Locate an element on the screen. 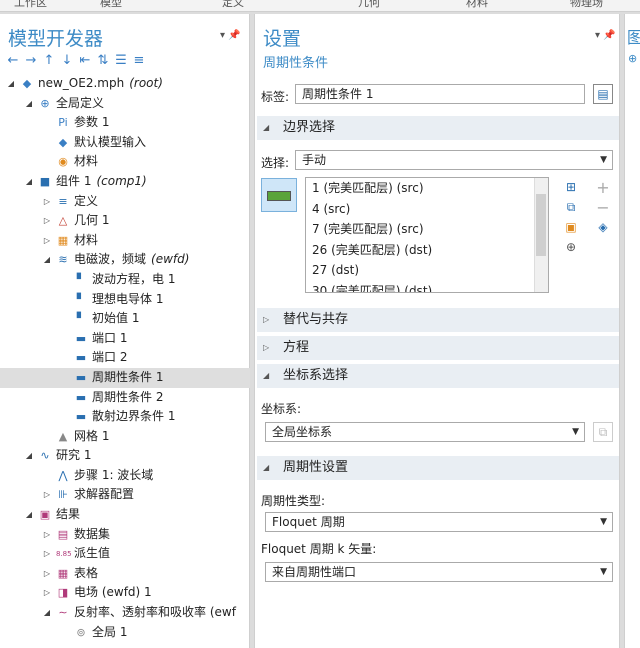  tree-item: ◆ 默认模型输入 is located at coordinates (125, 143).